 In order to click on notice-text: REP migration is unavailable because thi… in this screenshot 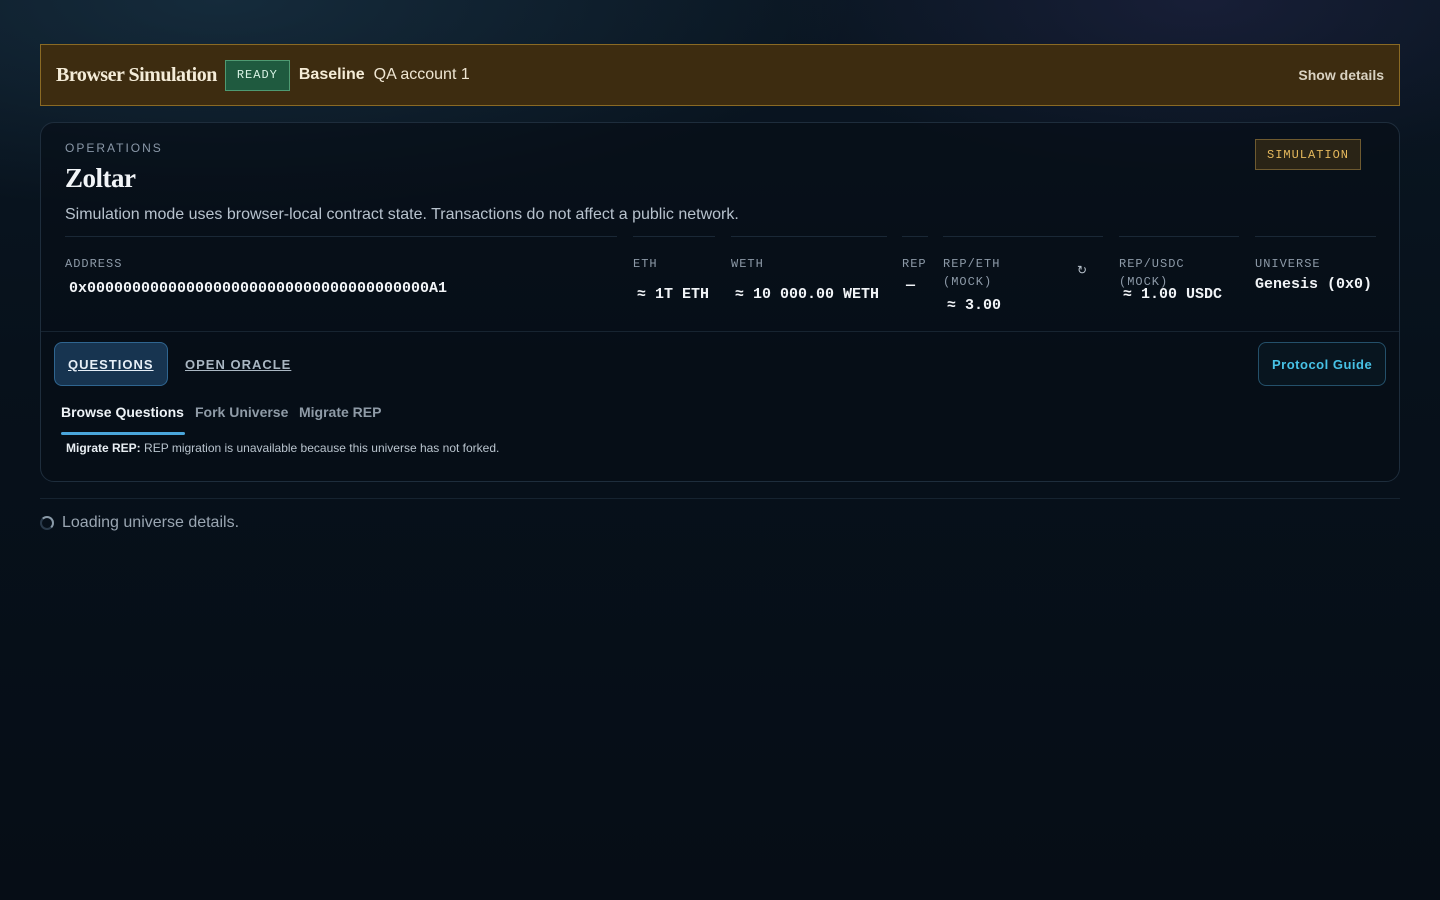, I will do `click(322, 448)`.